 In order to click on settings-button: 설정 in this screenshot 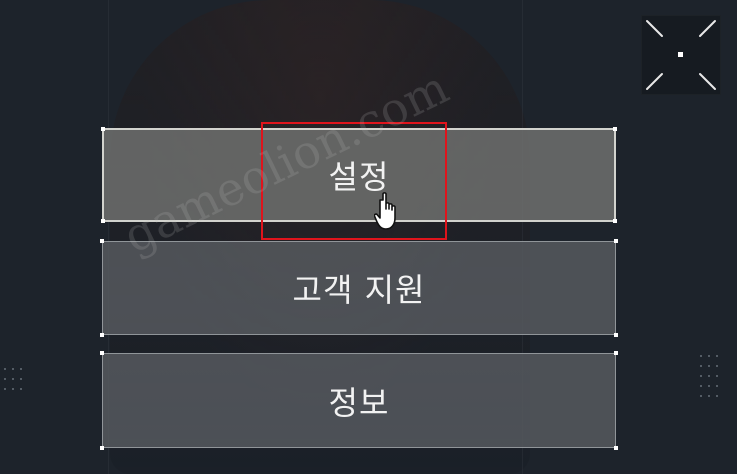, I will do `click(359, 175)`.